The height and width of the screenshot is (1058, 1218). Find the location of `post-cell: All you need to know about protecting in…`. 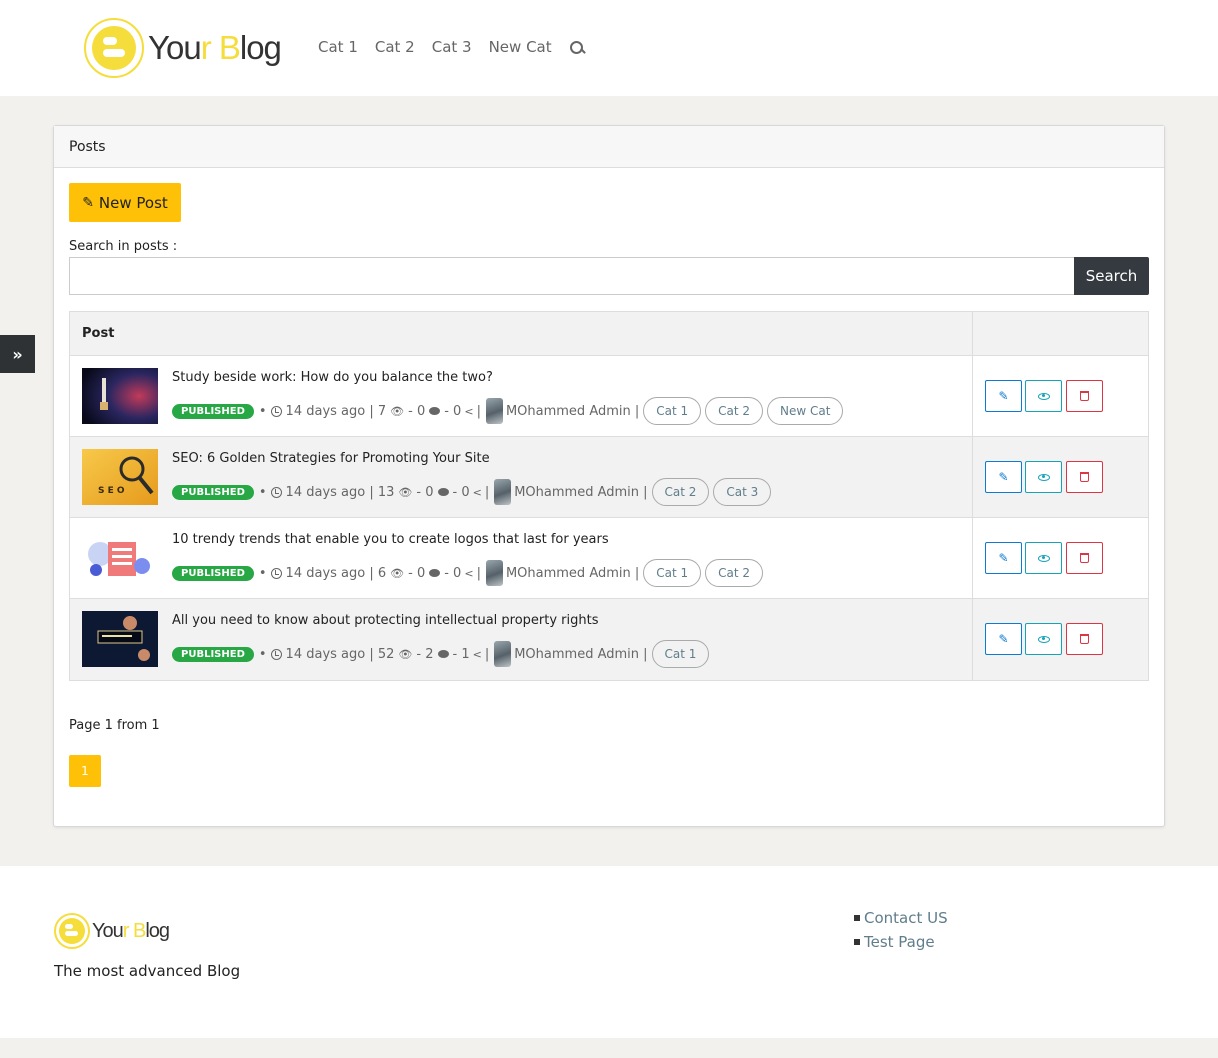

post-cell: All you need to know about protecting in… is located at coordinates (521, 639).